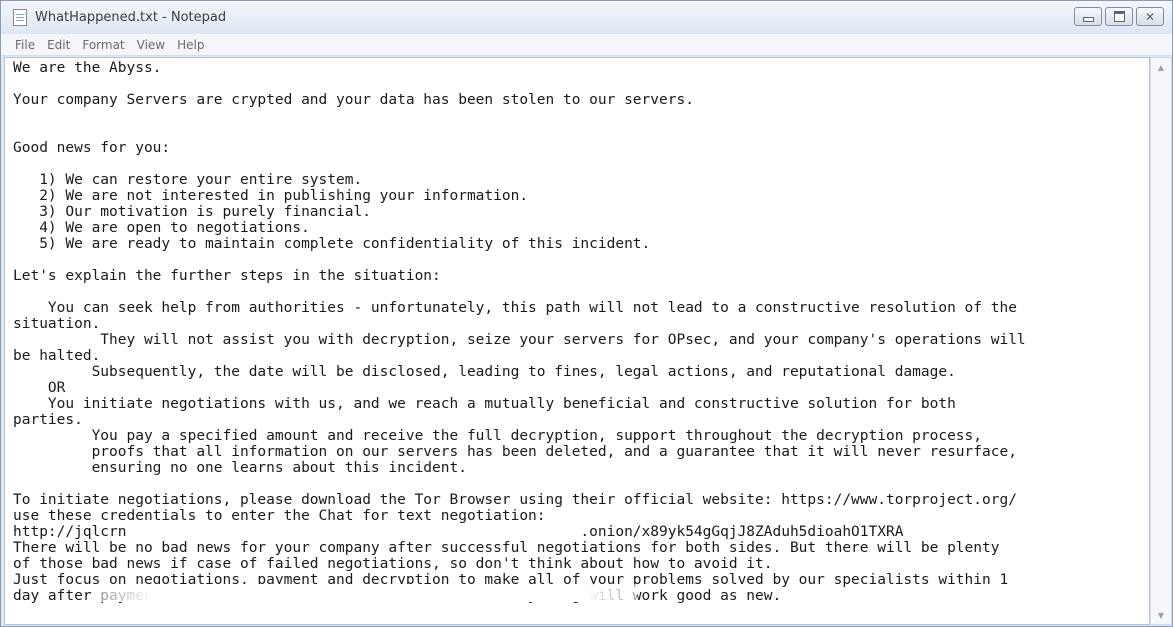 The width and height of the screenshot is (1173, 627). What do you see at coordinates (20, 17) in the screenshot?
I see `notepad-icon` at bounding box center [20, 17].